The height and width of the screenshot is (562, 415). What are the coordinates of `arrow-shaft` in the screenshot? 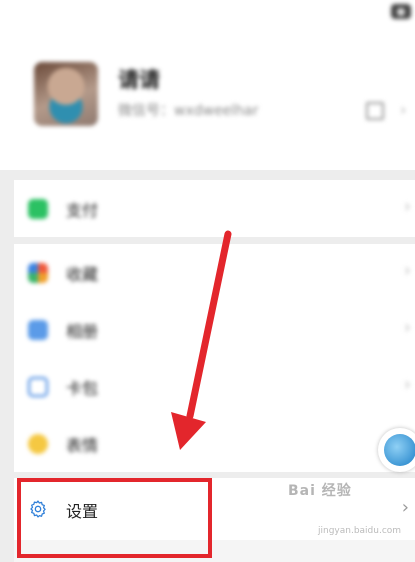 It's located at (209, 325).